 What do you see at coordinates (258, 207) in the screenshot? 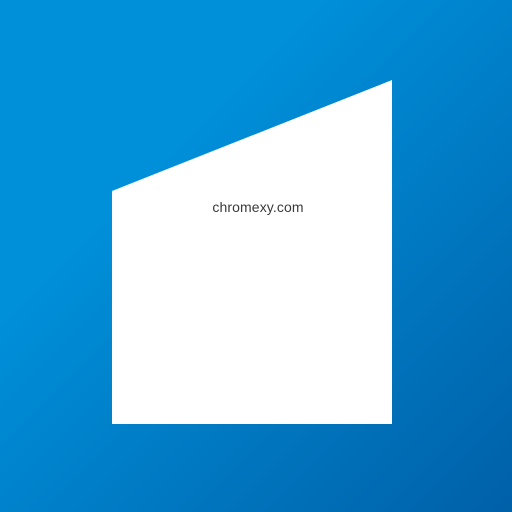
I see `watermark-text: chromexy.com` at bounding box center [258, 207].